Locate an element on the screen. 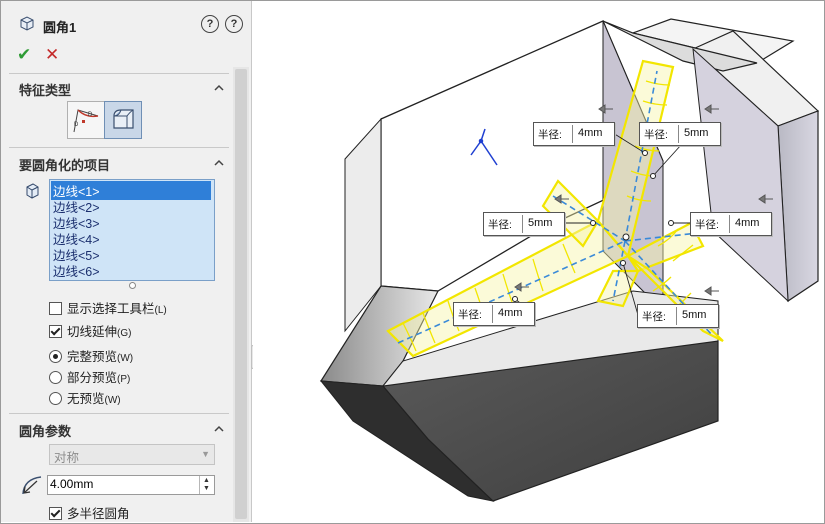  option-label: 切线延伸 is located at coordinates (92, 332).